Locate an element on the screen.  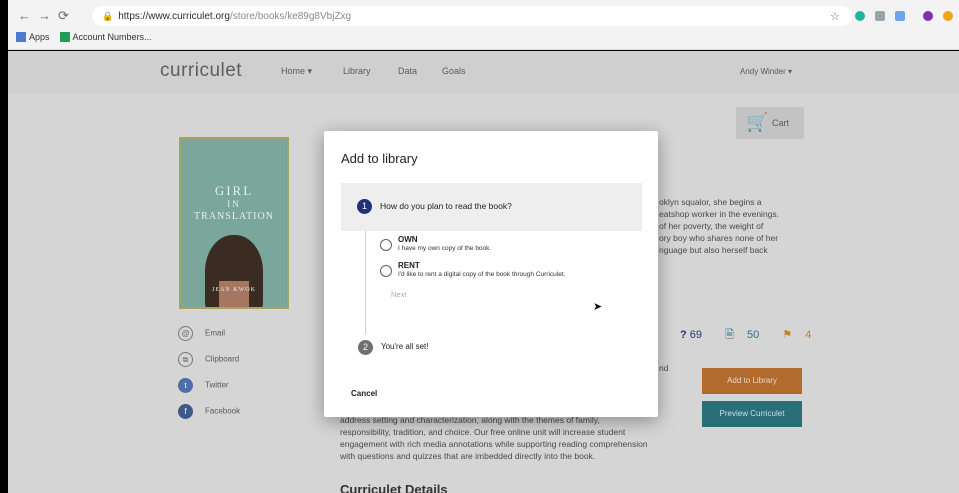
cover-title-mid: IN is located at coordinates (234, 204).